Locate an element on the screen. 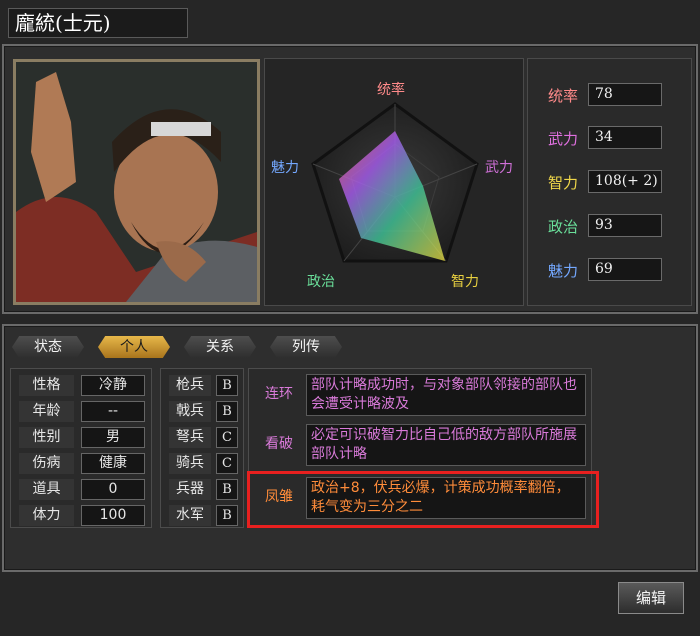  aptitude-label: 戟兵 is located at coordinates (190, 411).